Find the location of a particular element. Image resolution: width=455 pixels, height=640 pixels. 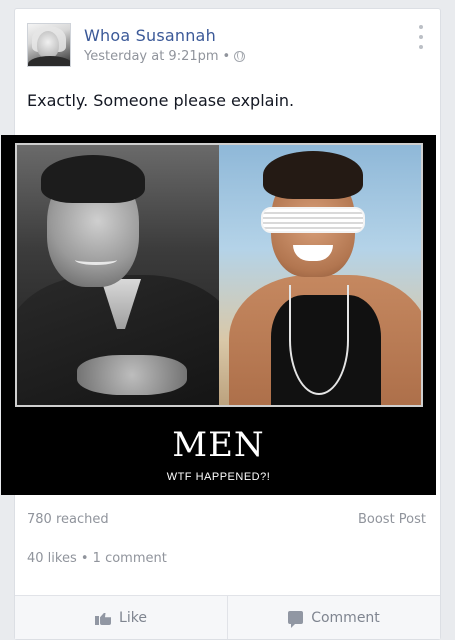

more-options-icon is located at coordinates (421, 37).